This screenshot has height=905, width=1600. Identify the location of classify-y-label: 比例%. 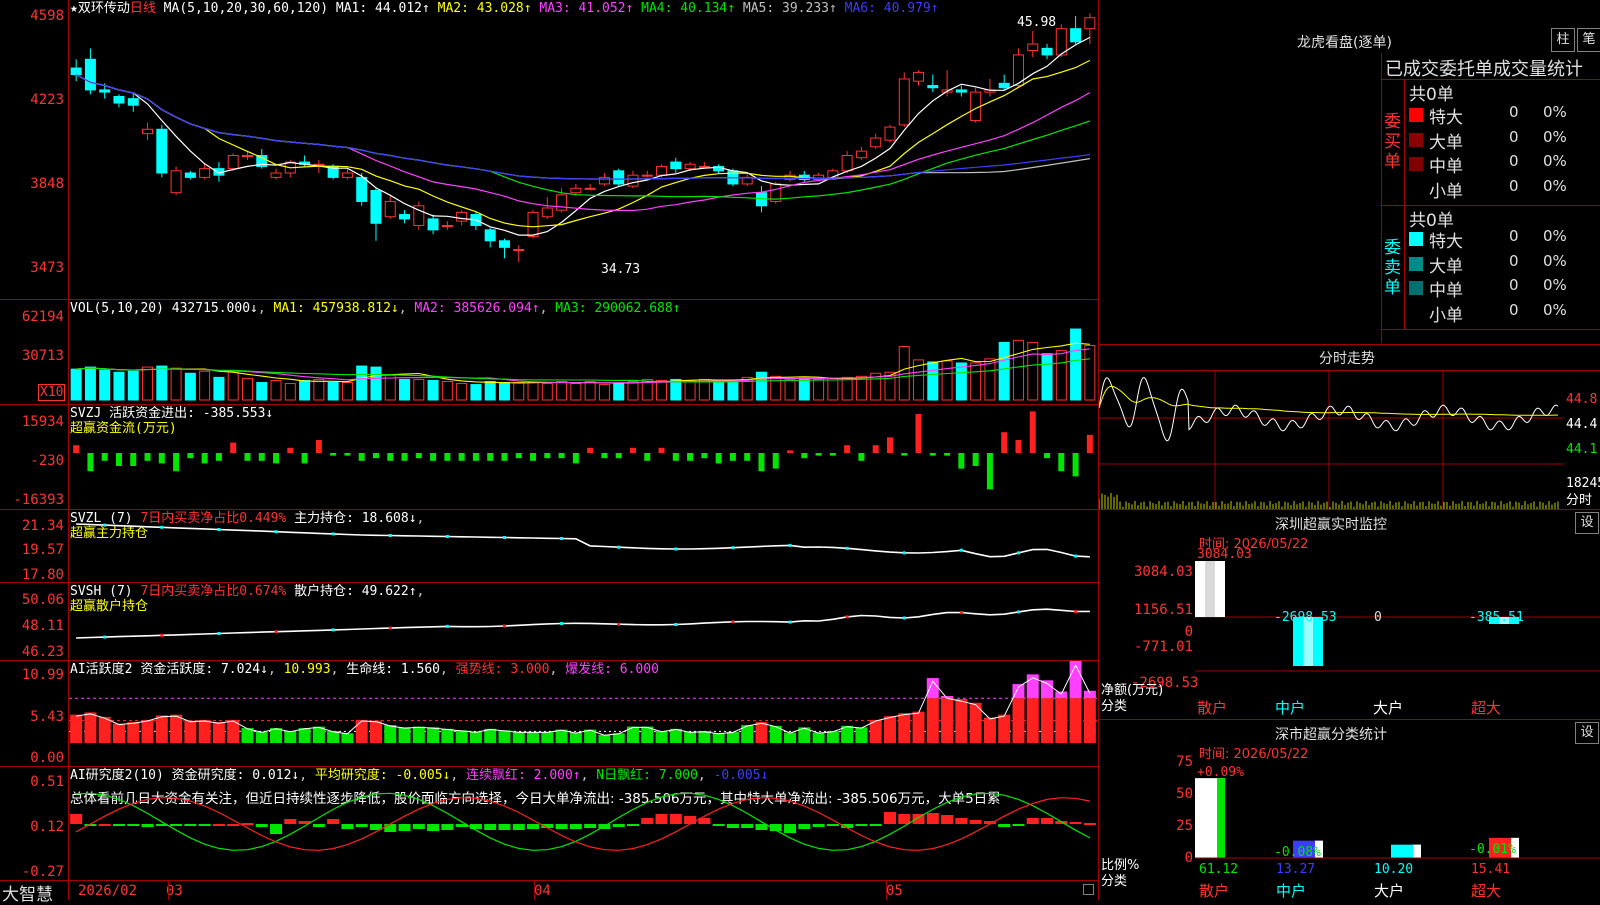
(1120, 865).